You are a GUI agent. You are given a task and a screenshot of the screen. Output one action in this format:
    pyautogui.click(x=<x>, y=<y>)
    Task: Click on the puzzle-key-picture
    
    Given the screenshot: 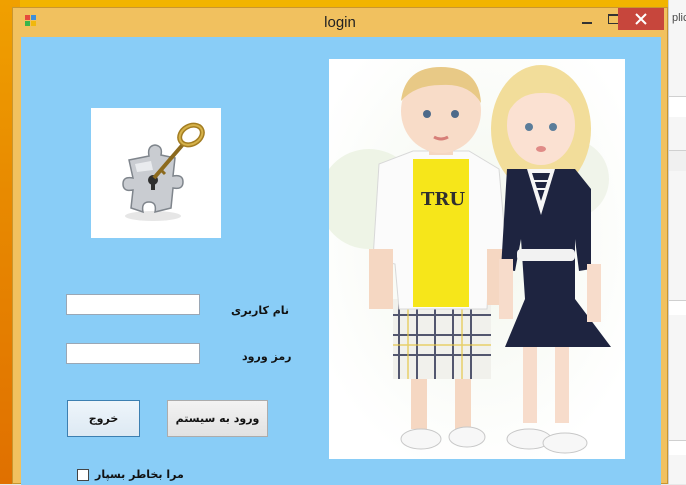 What is the action you would take?
    pyautogui.click(x=156, y=173)
    